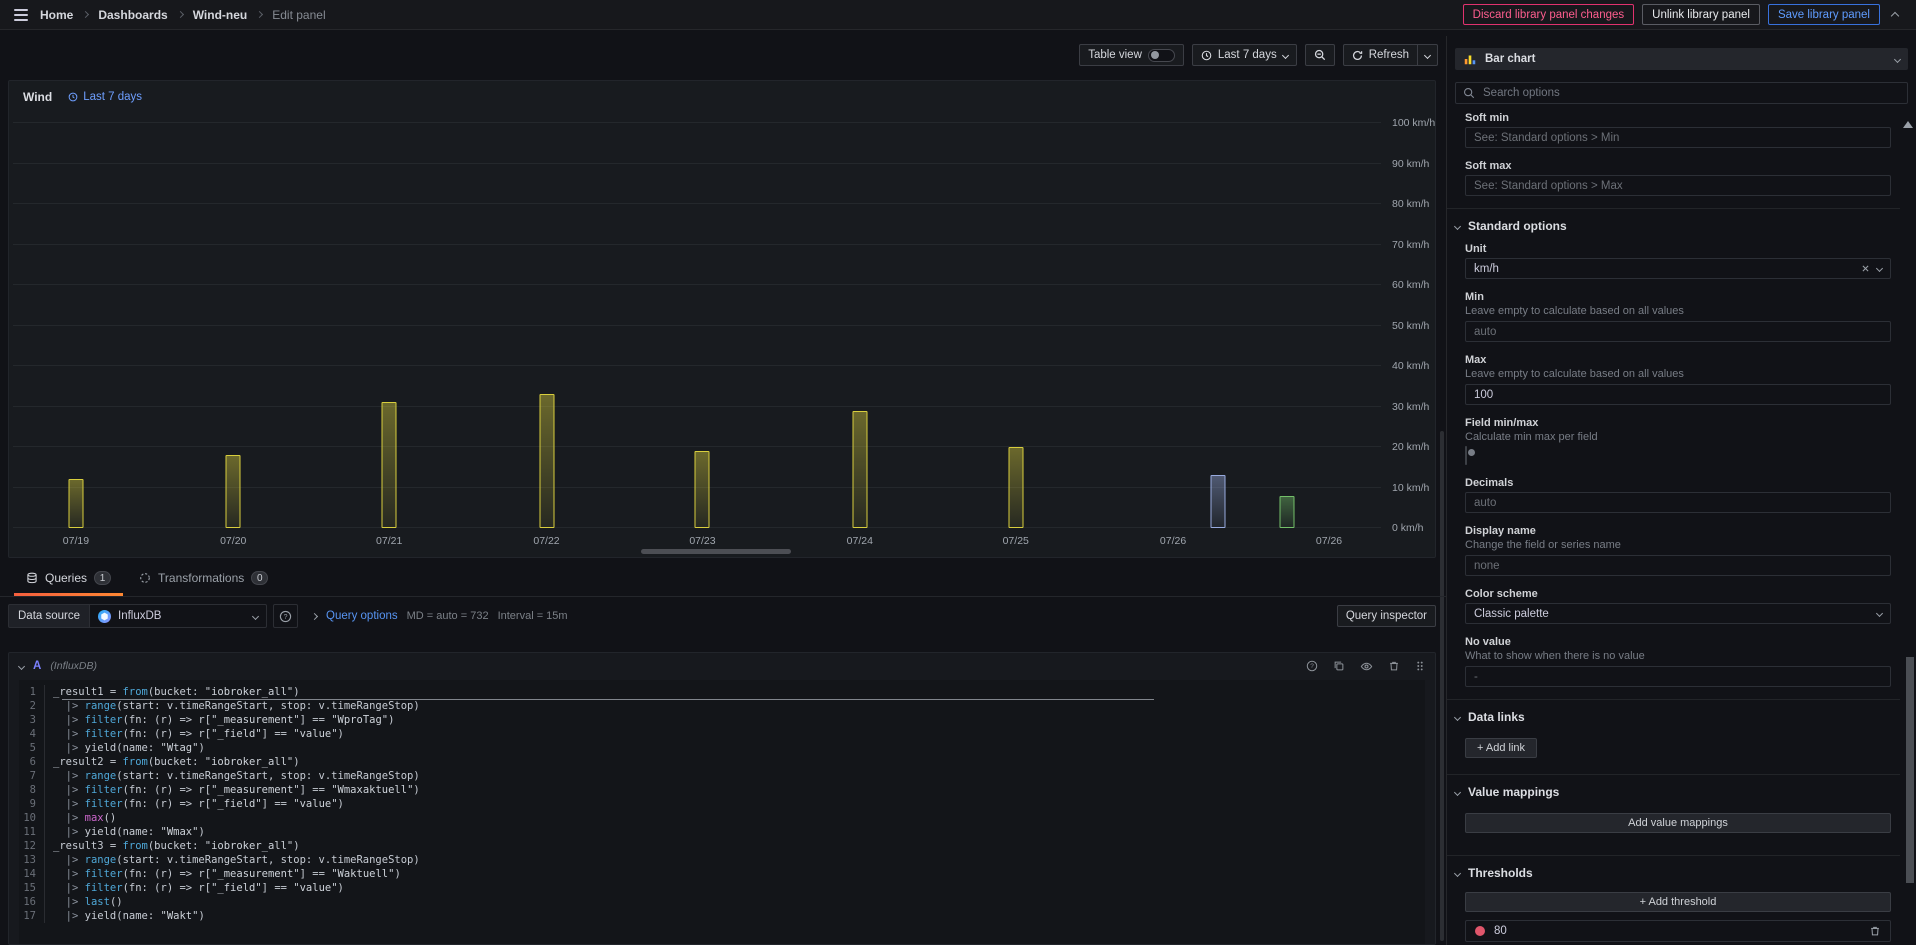 This screenshot has width=1916, height=945. I want to click on decimals-input, so click(1678, 502).